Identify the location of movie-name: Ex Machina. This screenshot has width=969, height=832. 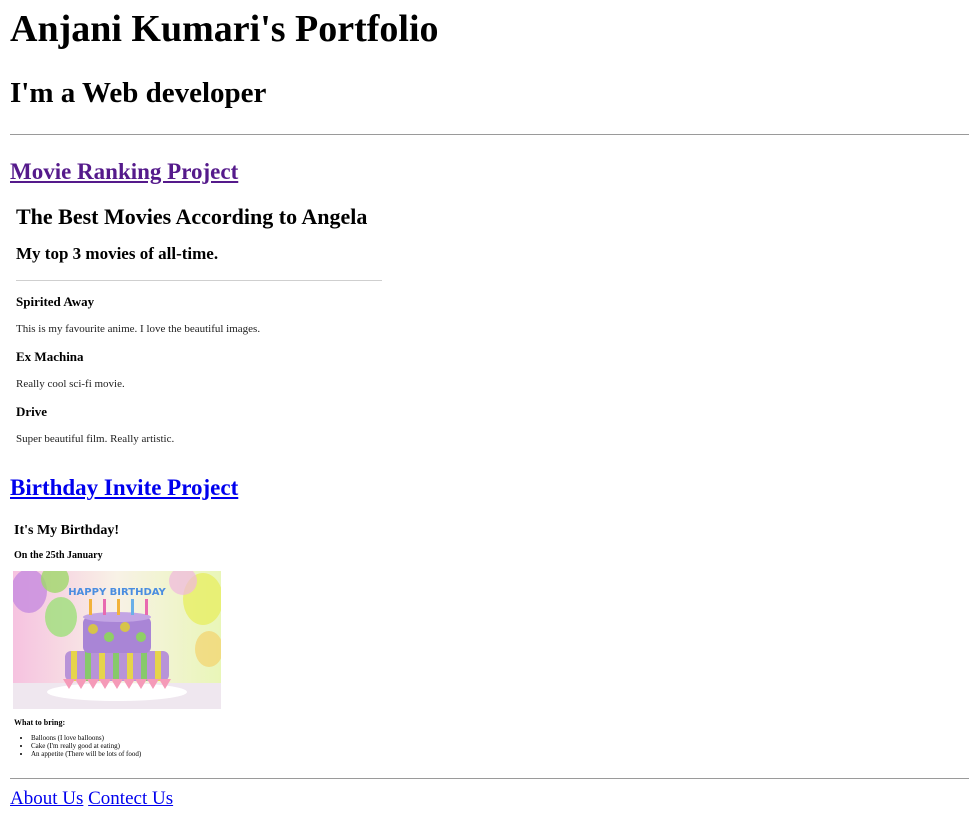
(50, 356).